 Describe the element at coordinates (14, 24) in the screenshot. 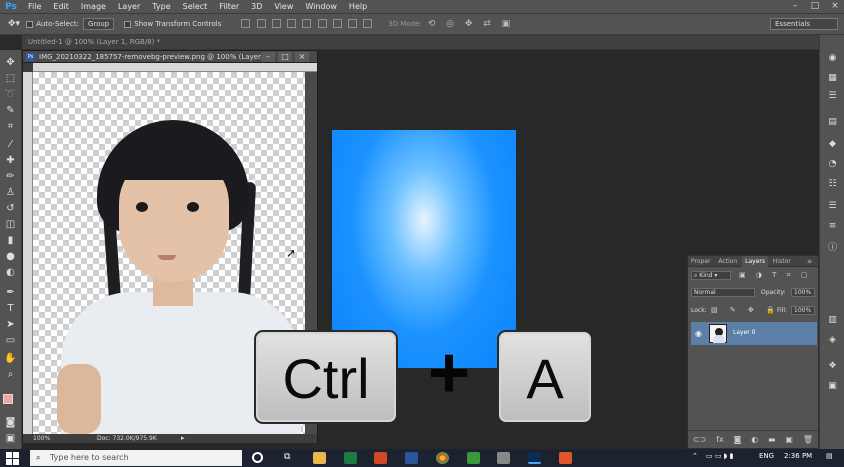

I see `move-tool-icon: ✥▾` at that location.